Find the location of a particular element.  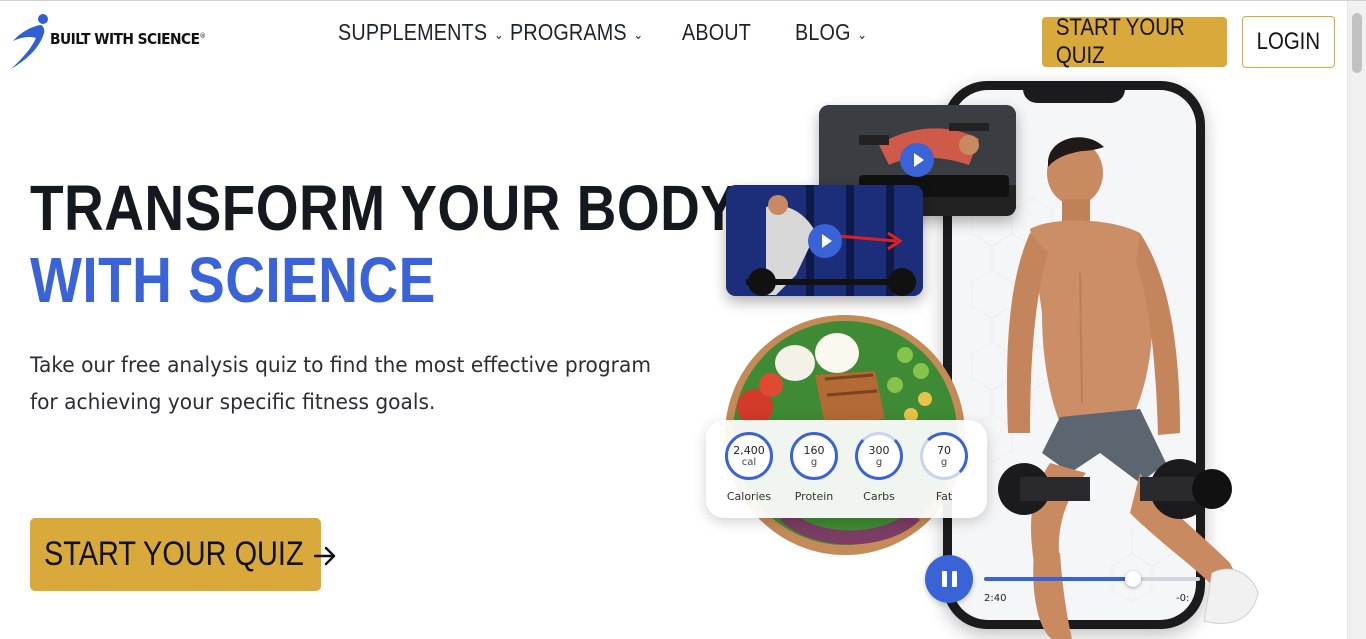

scrollbar-thumb is located at coordinates (1357, 43).